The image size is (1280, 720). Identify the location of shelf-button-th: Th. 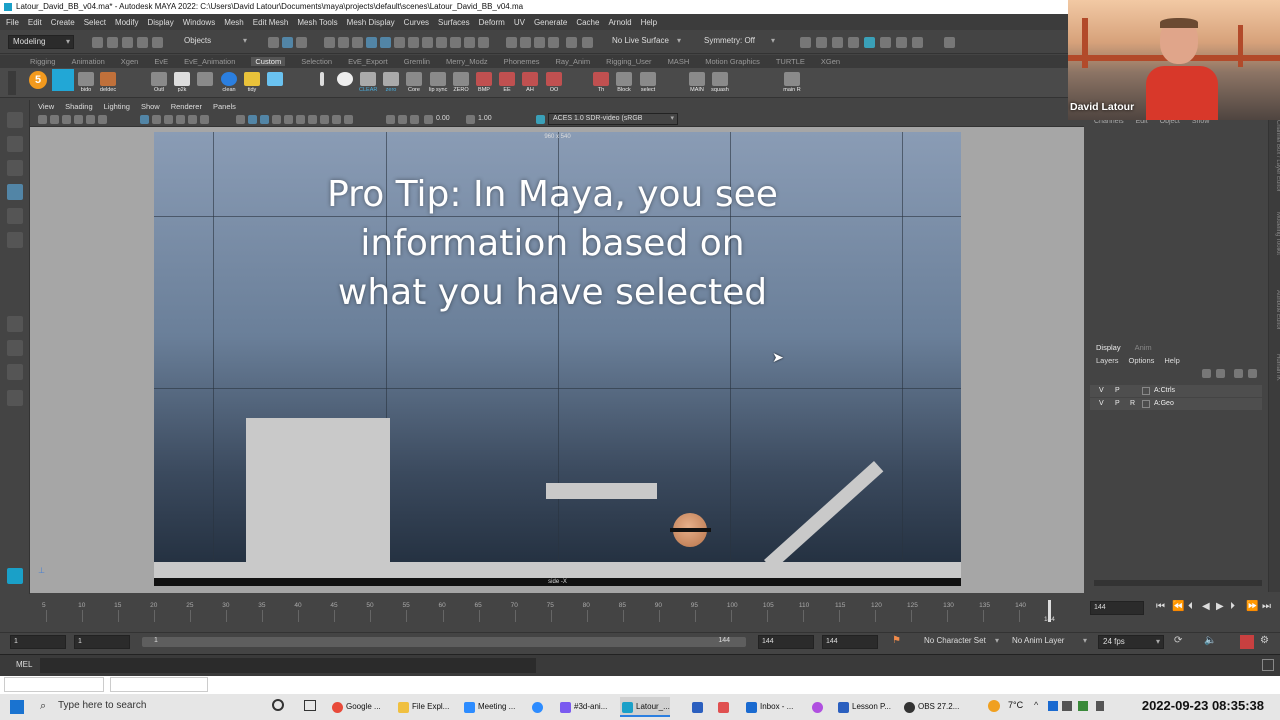
(601, 83).